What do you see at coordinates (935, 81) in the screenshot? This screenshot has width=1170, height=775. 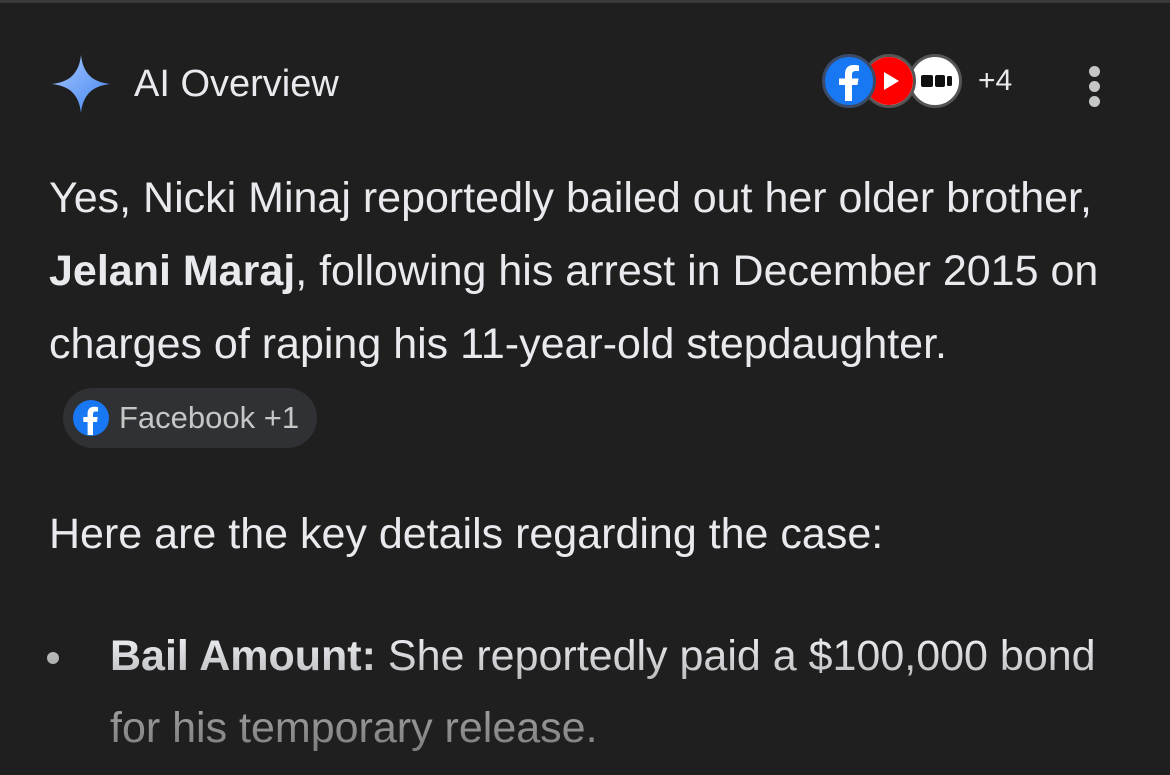 I see `medium-icon` at bounding box center [935, 81].